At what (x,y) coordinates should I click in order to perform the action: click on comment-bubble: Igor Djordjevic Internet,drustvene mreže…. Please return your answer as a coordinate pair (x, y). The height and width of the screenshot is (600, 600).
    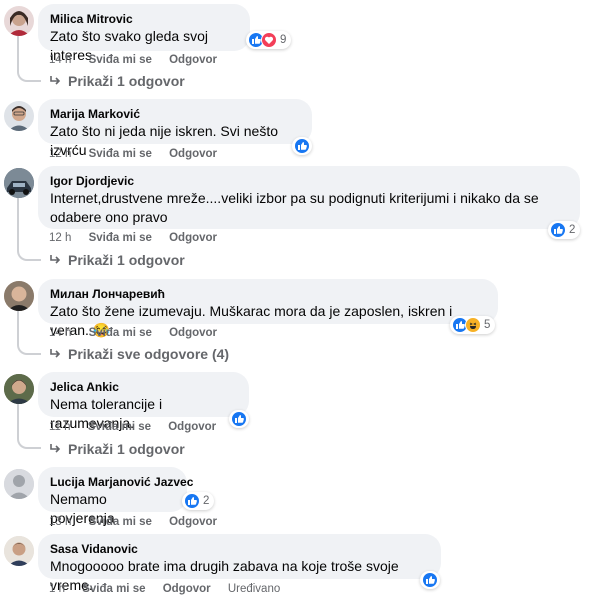
    Looking at the image, I should click on (309, 197).